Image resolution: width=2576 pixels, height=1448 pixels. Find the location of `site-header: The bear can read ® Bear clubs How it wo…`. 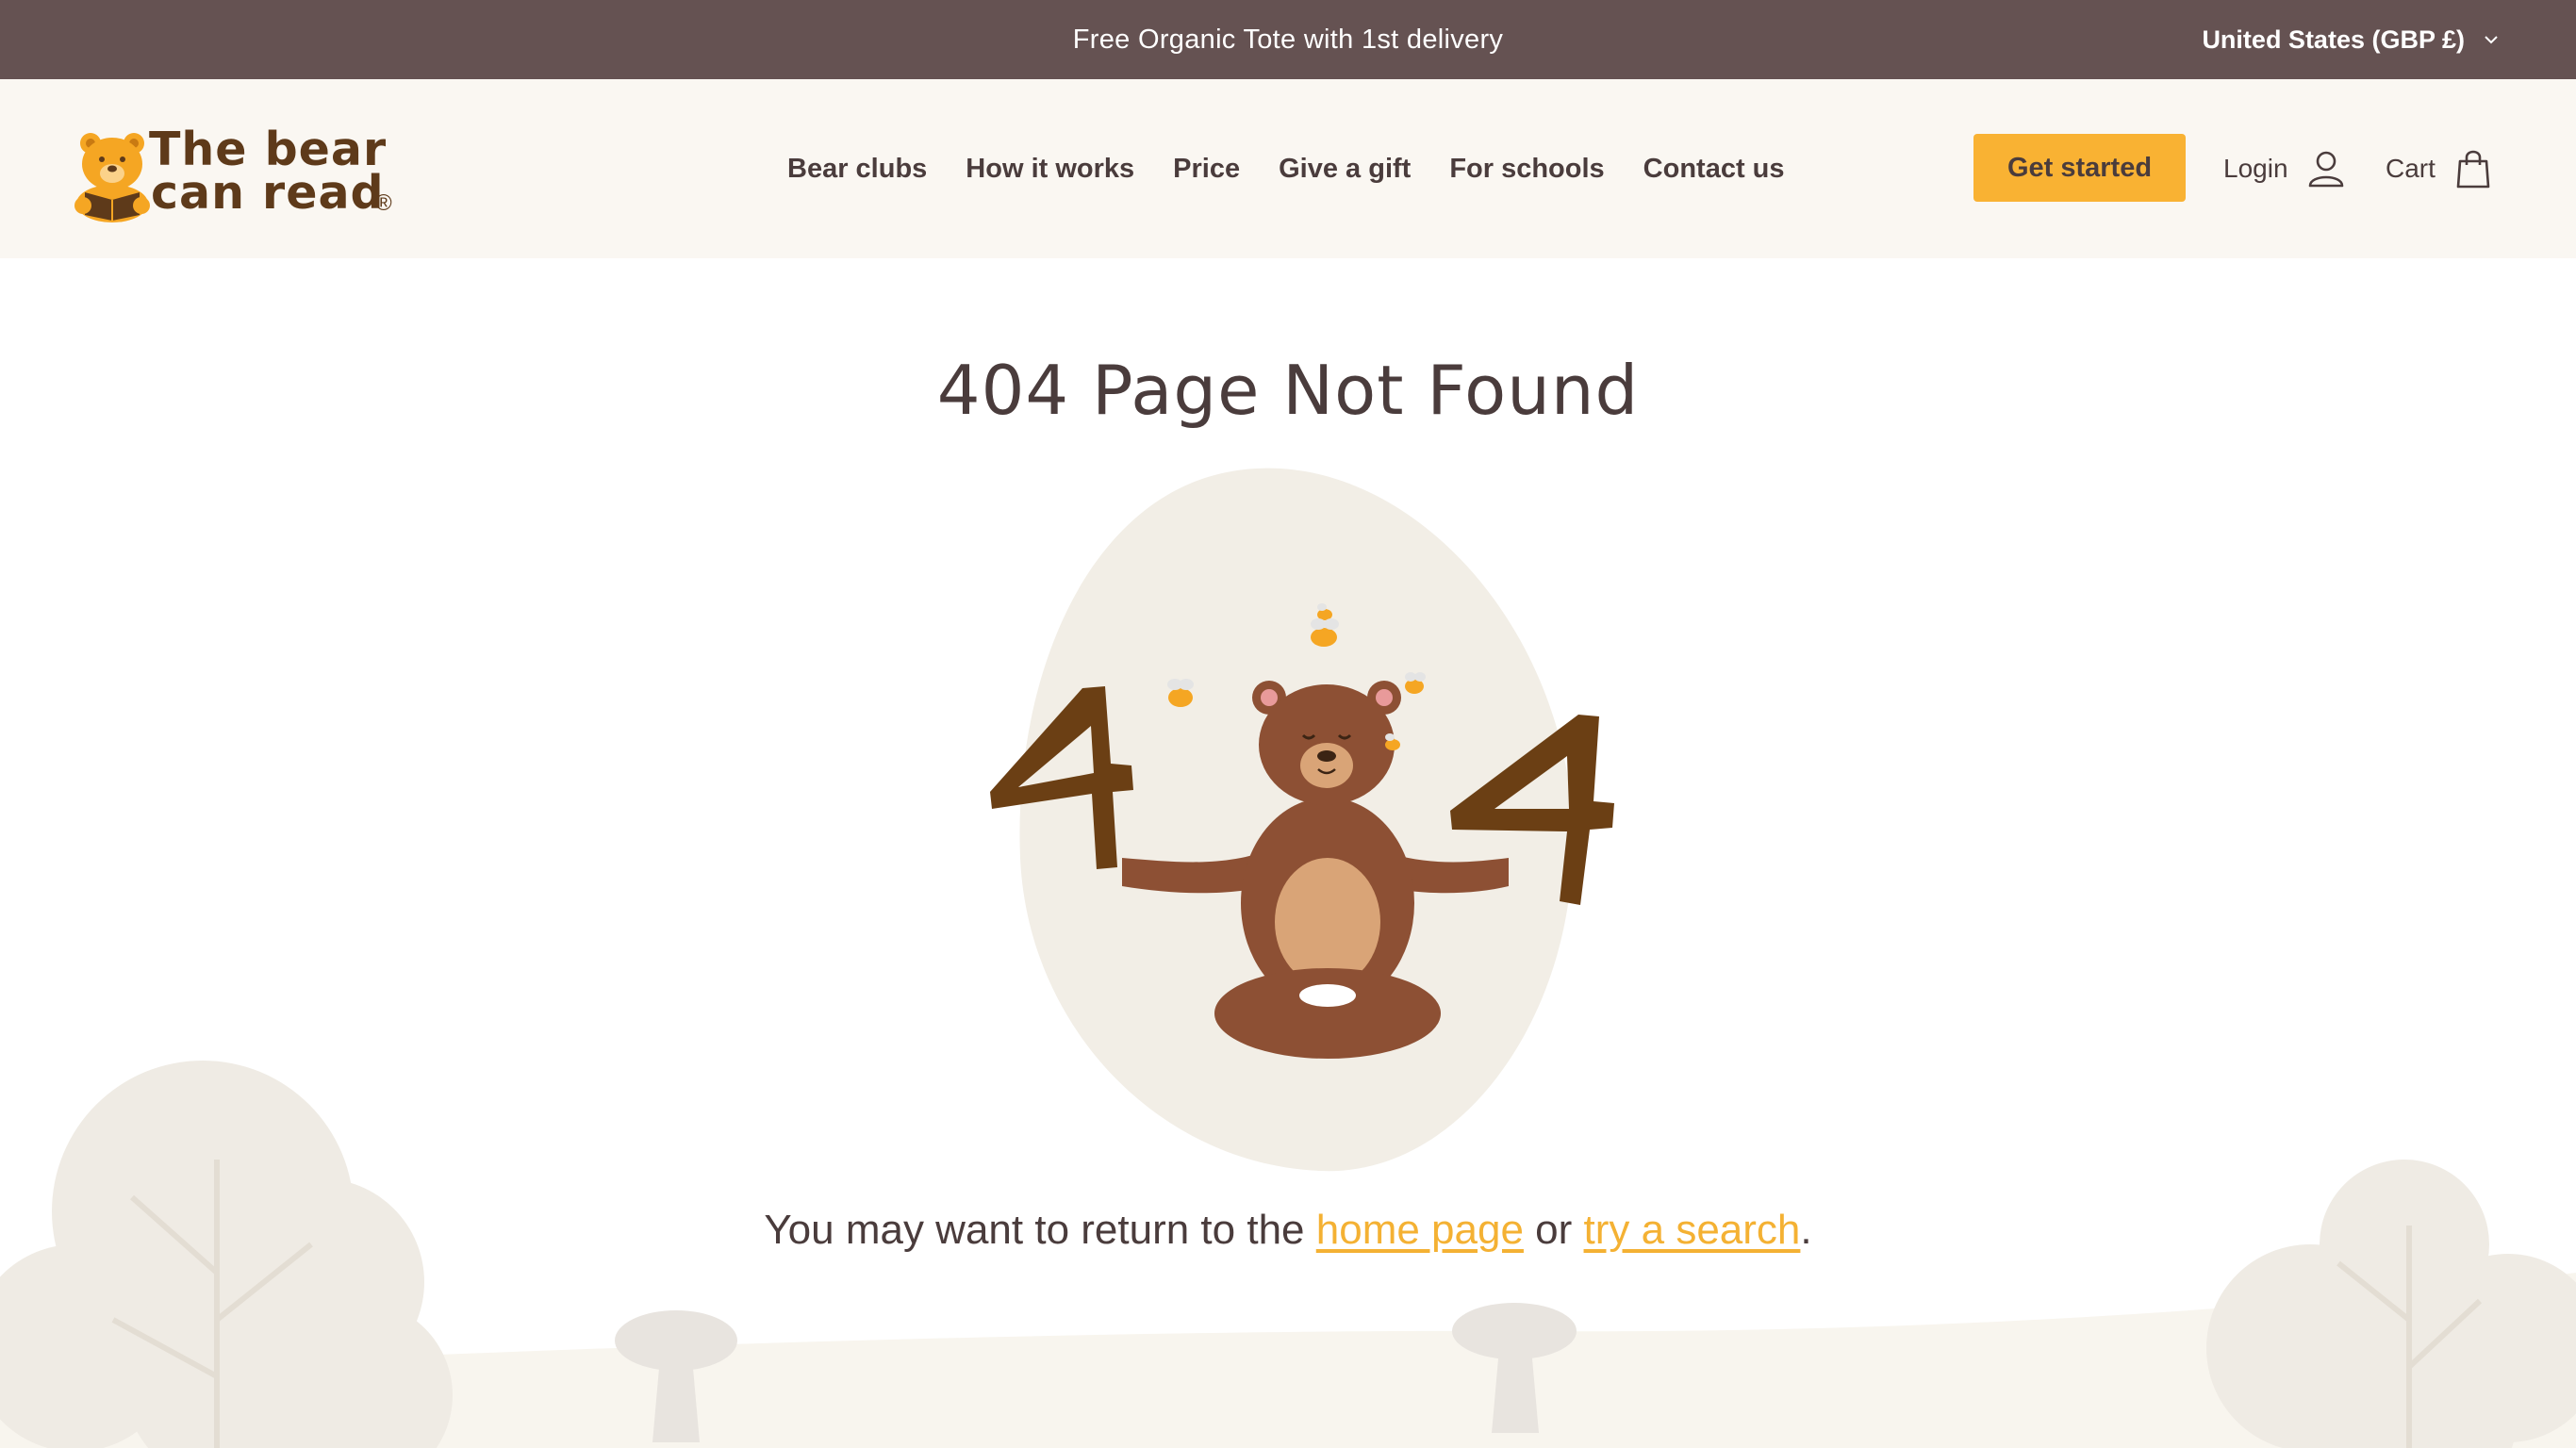

site-header: The bear can read ® Bear clubs How it wo… is located at coordinates (1288, 168).